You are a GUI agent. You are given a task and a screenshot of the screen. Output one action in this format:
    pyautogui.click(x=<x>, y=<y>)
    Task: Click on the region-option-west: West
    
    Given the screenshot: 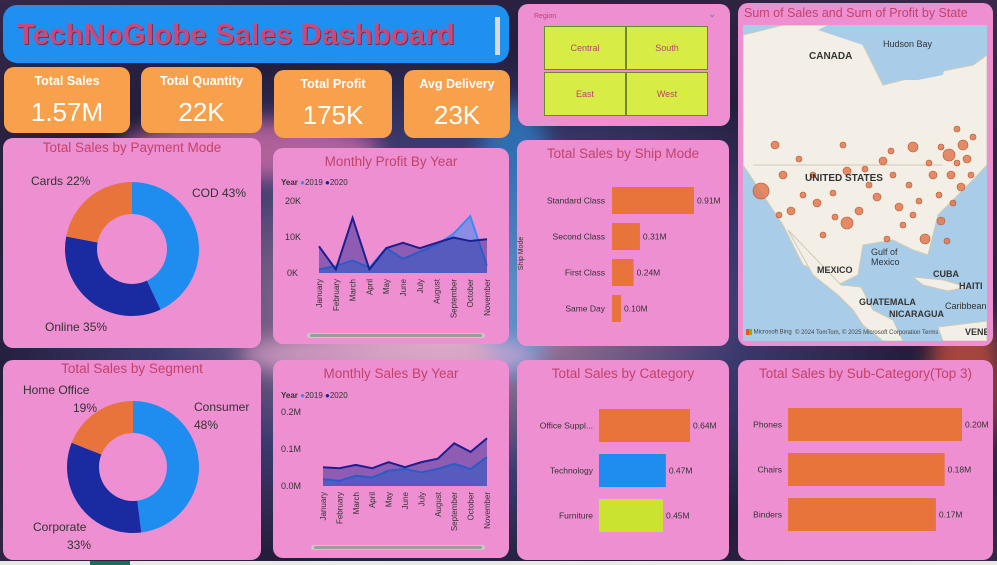 What is the action you would take?
    pyautogui.click(x=667, y=94)
    